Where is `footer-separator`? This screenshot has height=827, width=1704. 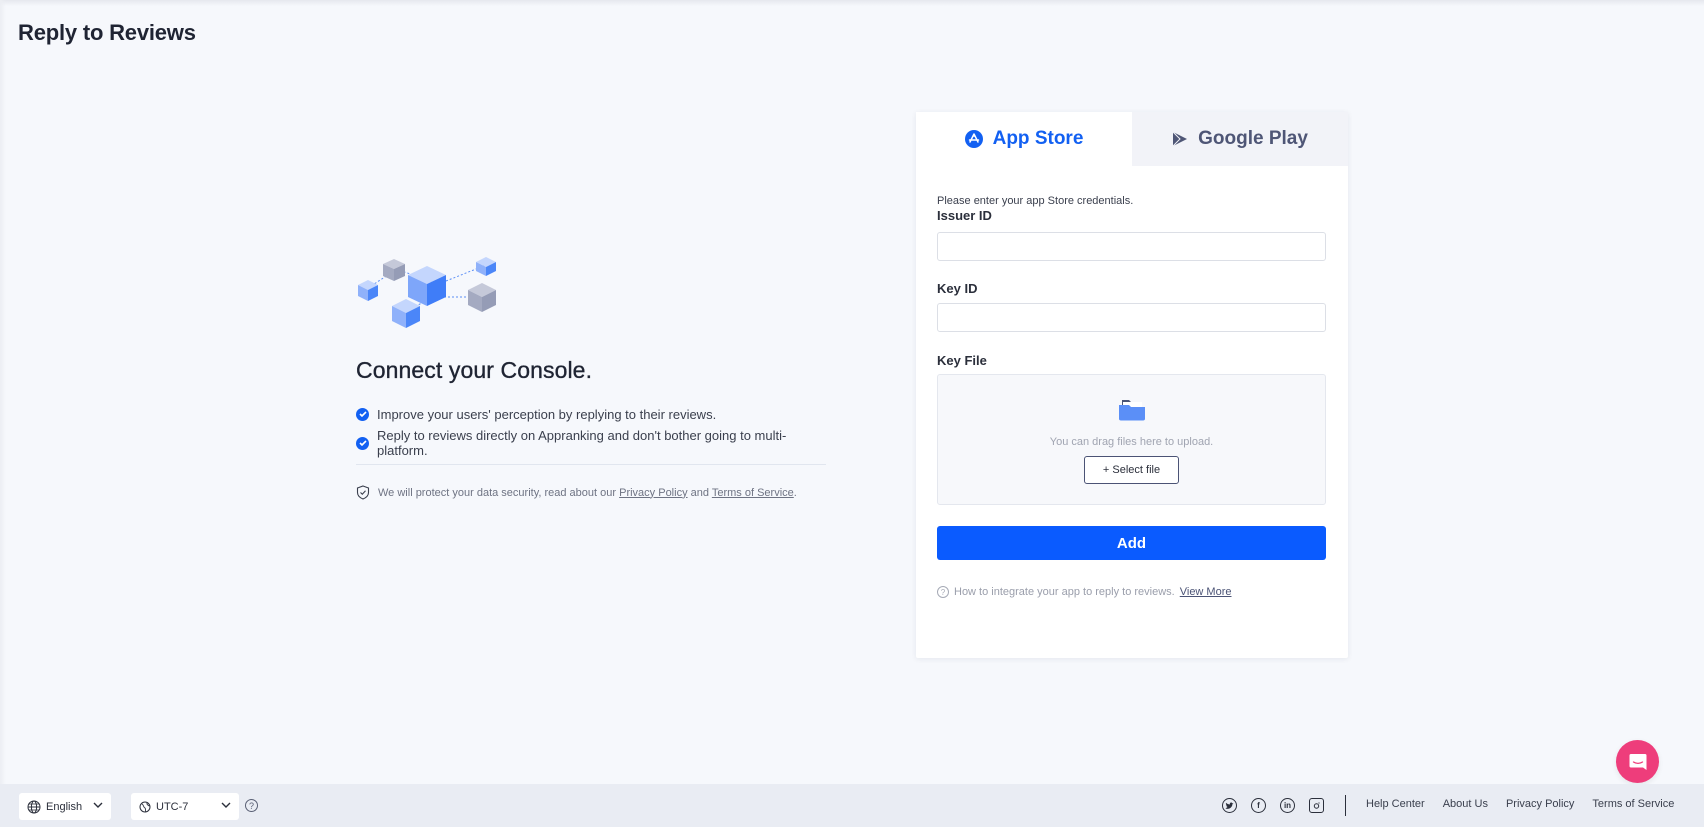 footer-separator is located at coordinates (1345, 805).